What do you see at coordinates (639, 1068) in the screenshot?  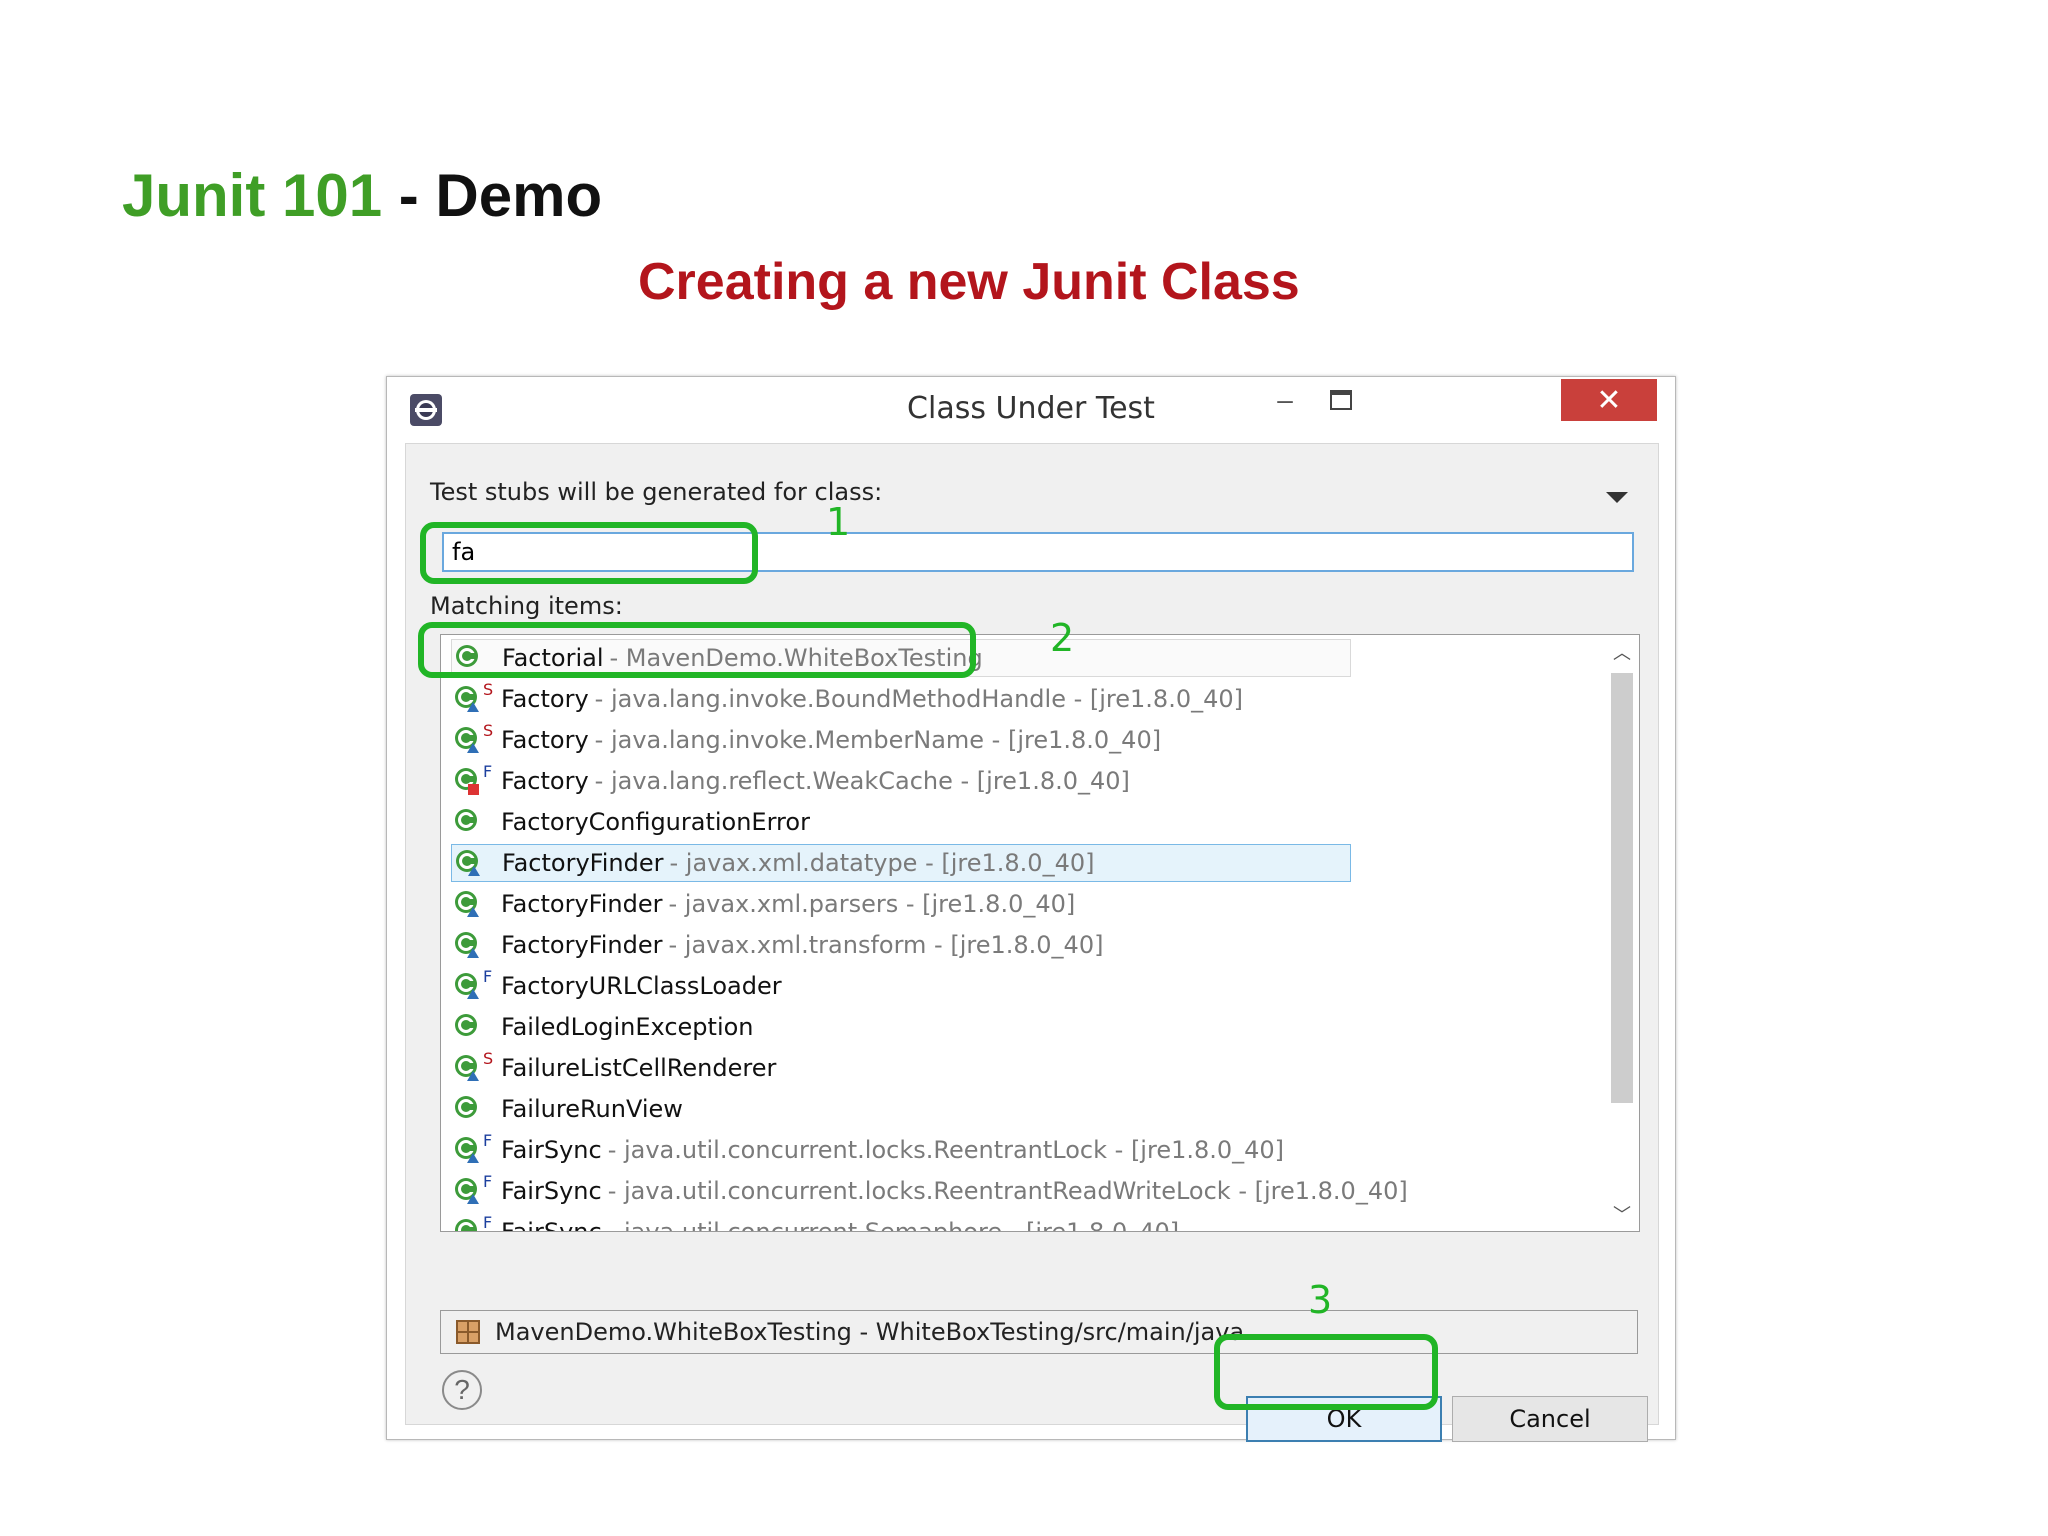 I see `list-item-name: FailureListCellRenderer` at bounding box center [639, 1068].